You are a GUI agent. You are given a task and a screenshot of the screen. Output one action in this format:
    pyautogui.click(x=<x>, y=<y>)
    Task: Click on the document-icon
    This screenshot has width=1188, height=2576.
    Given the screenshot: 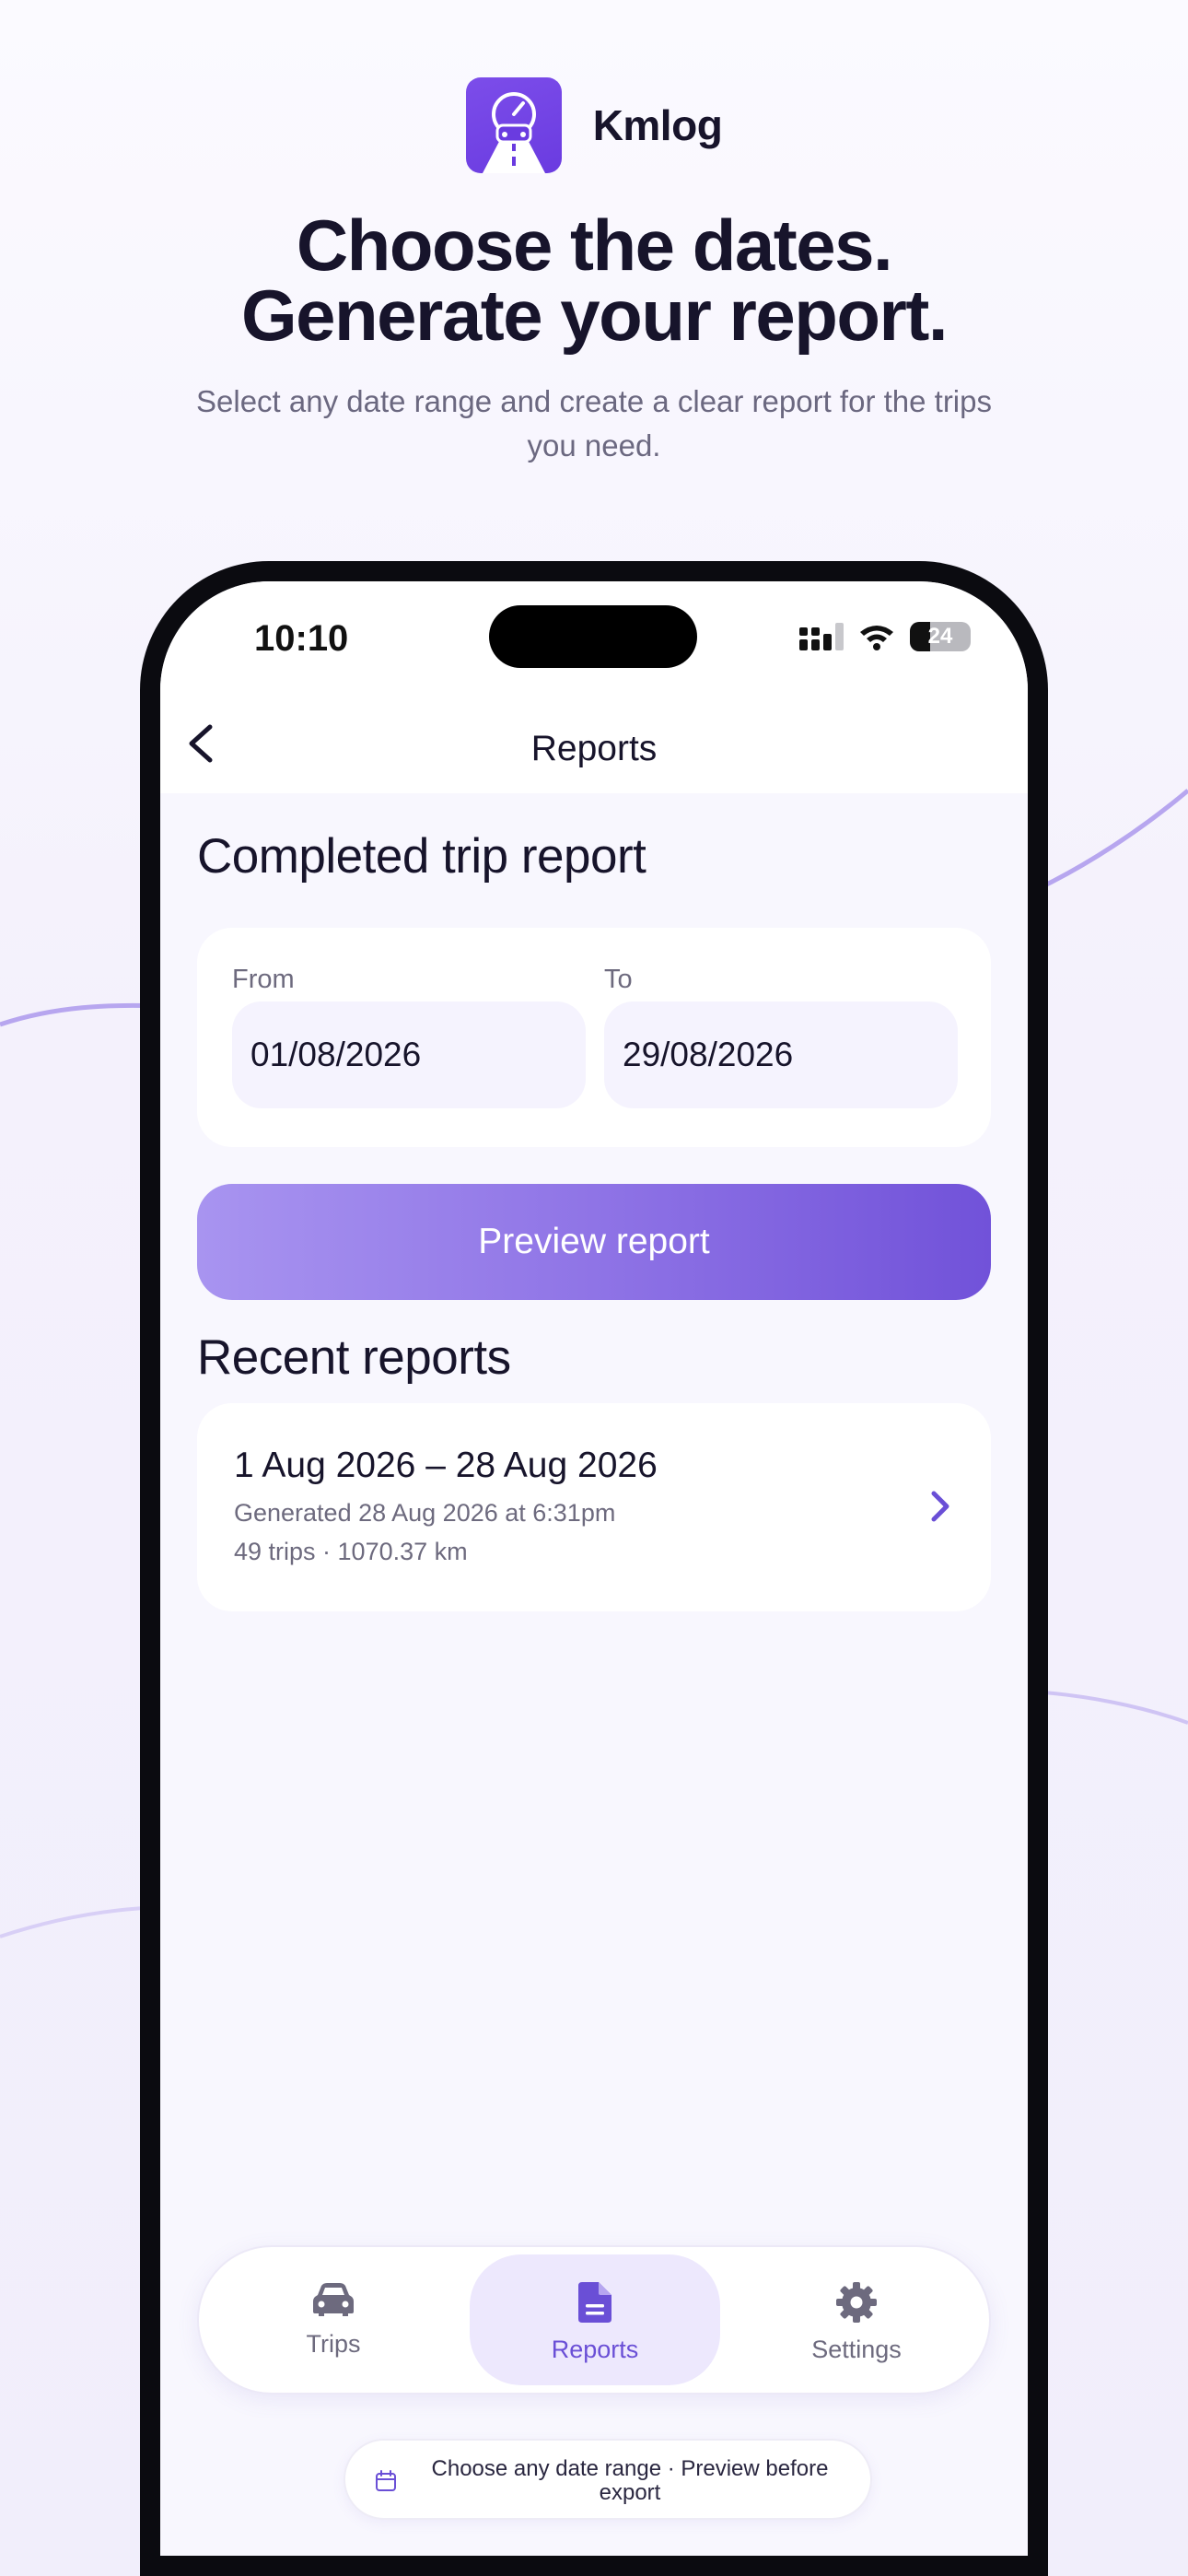 What is the action you would take?
    pyautogui.click(x=594, y=2302)
    